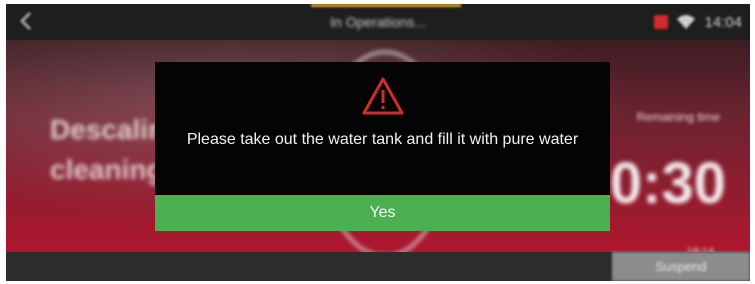 This screenshot has width=755, height=284. I want to click on clock: 14:04, so click(723, 22).